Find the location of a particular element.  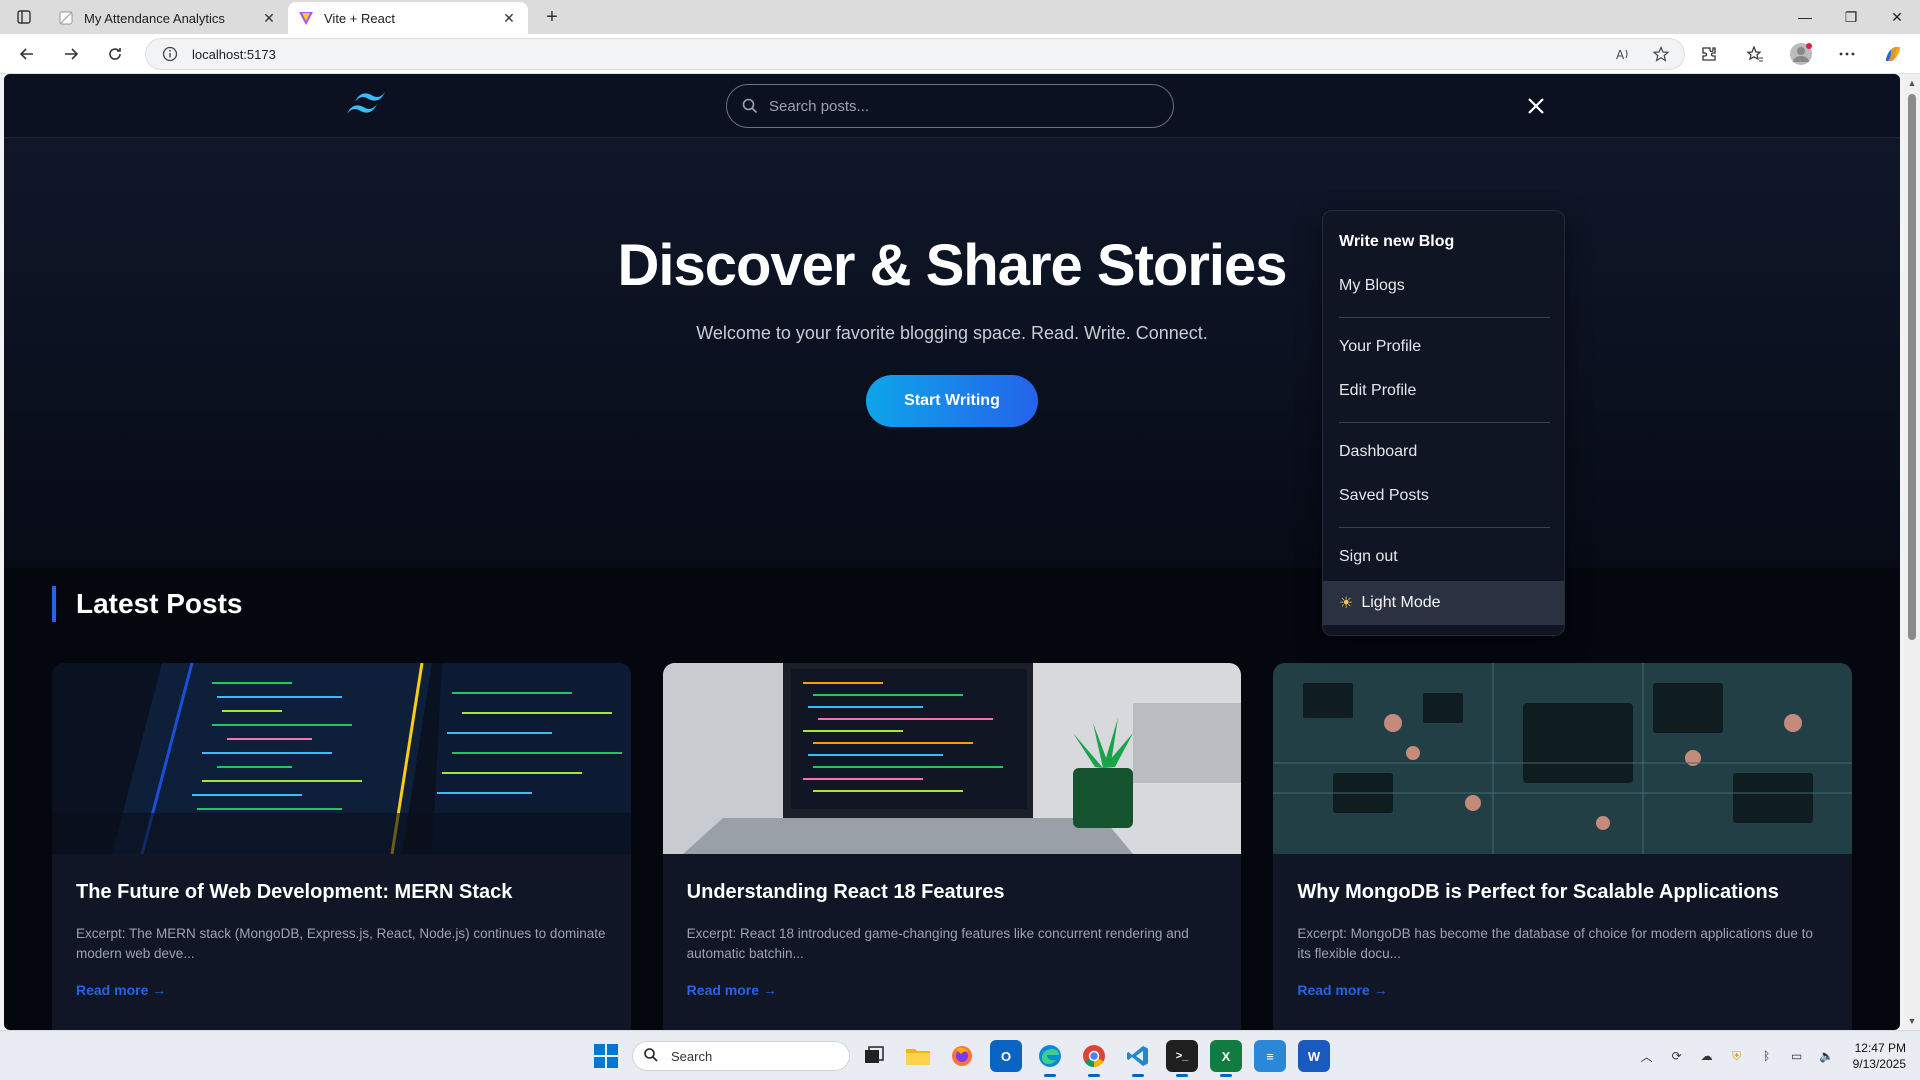

url-text: localhost:5173 is located at coordinates (234, 54).